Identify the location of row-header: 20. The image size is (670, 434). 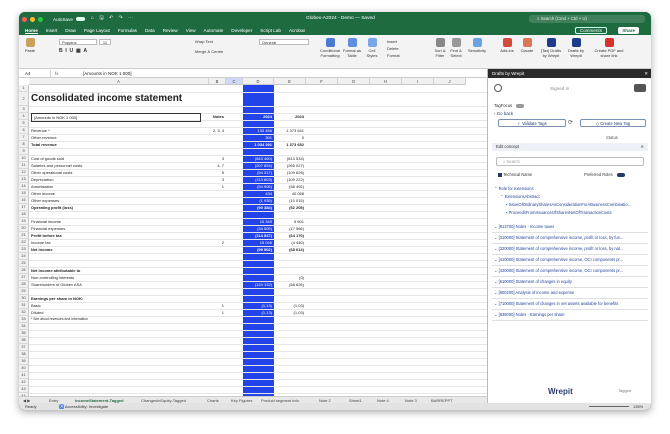
(24, 228).